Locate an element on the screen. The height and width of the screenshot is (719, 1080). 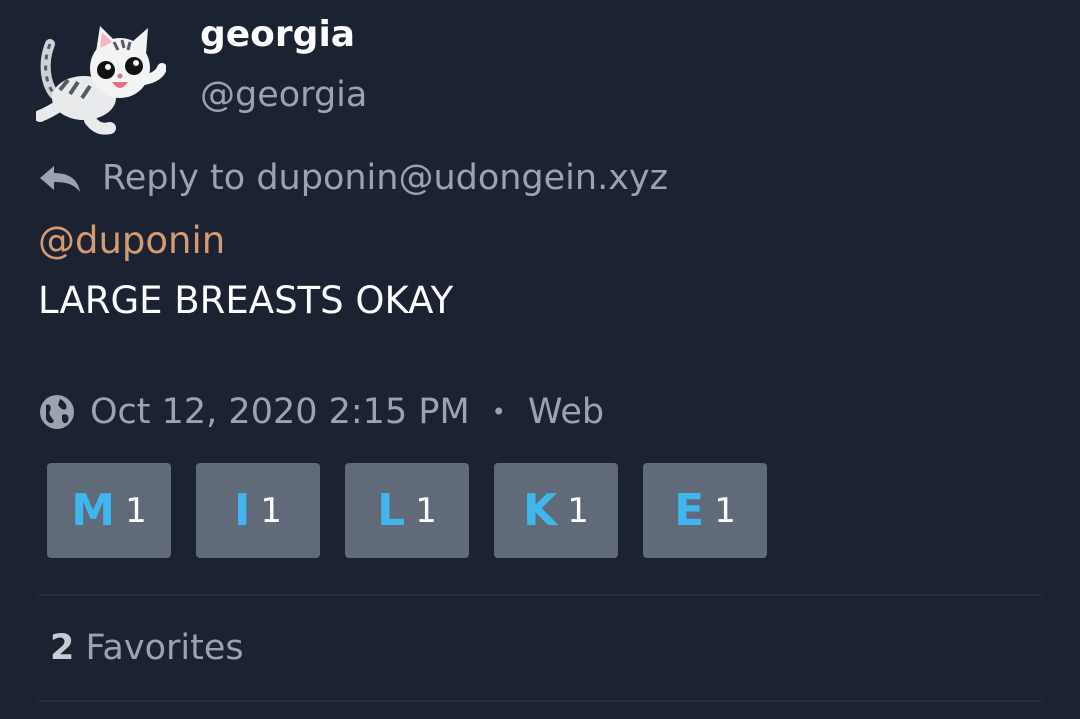
globe-icon is located at coordinates (57, 412).